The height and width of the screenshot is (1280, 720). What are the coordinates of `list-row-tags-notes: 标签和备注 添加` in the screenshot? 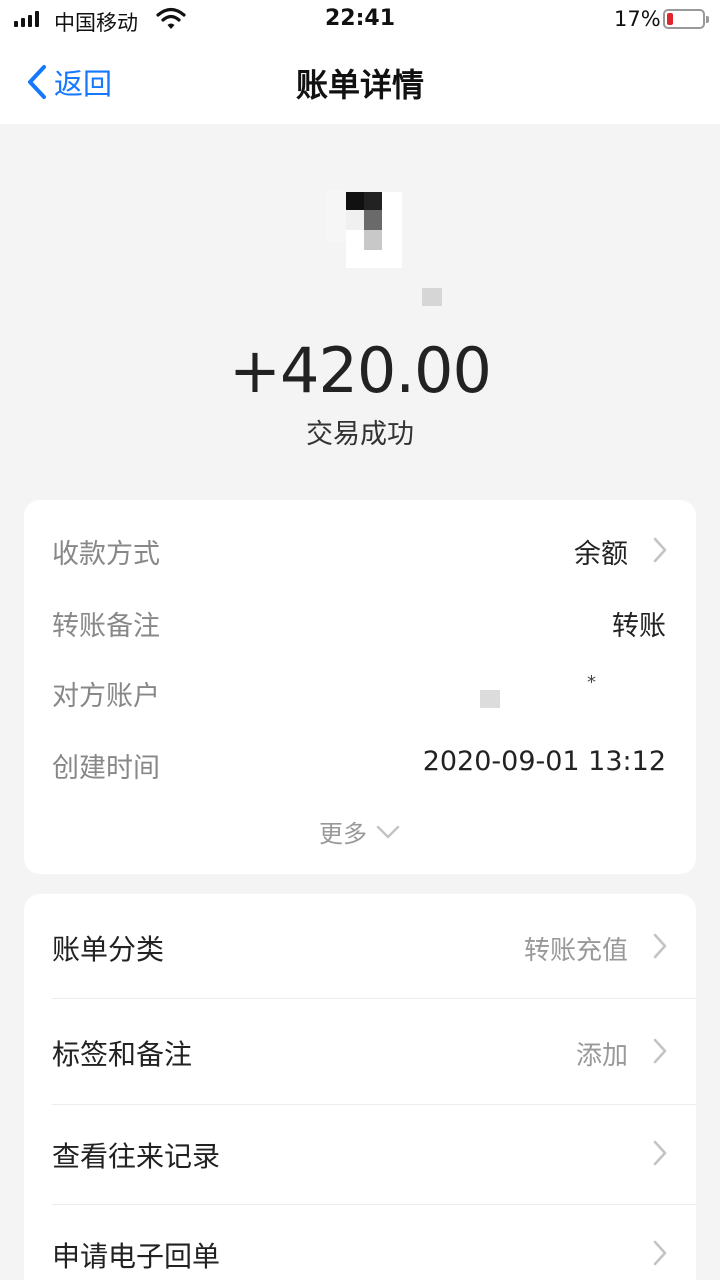 It's located at (360, 1051).